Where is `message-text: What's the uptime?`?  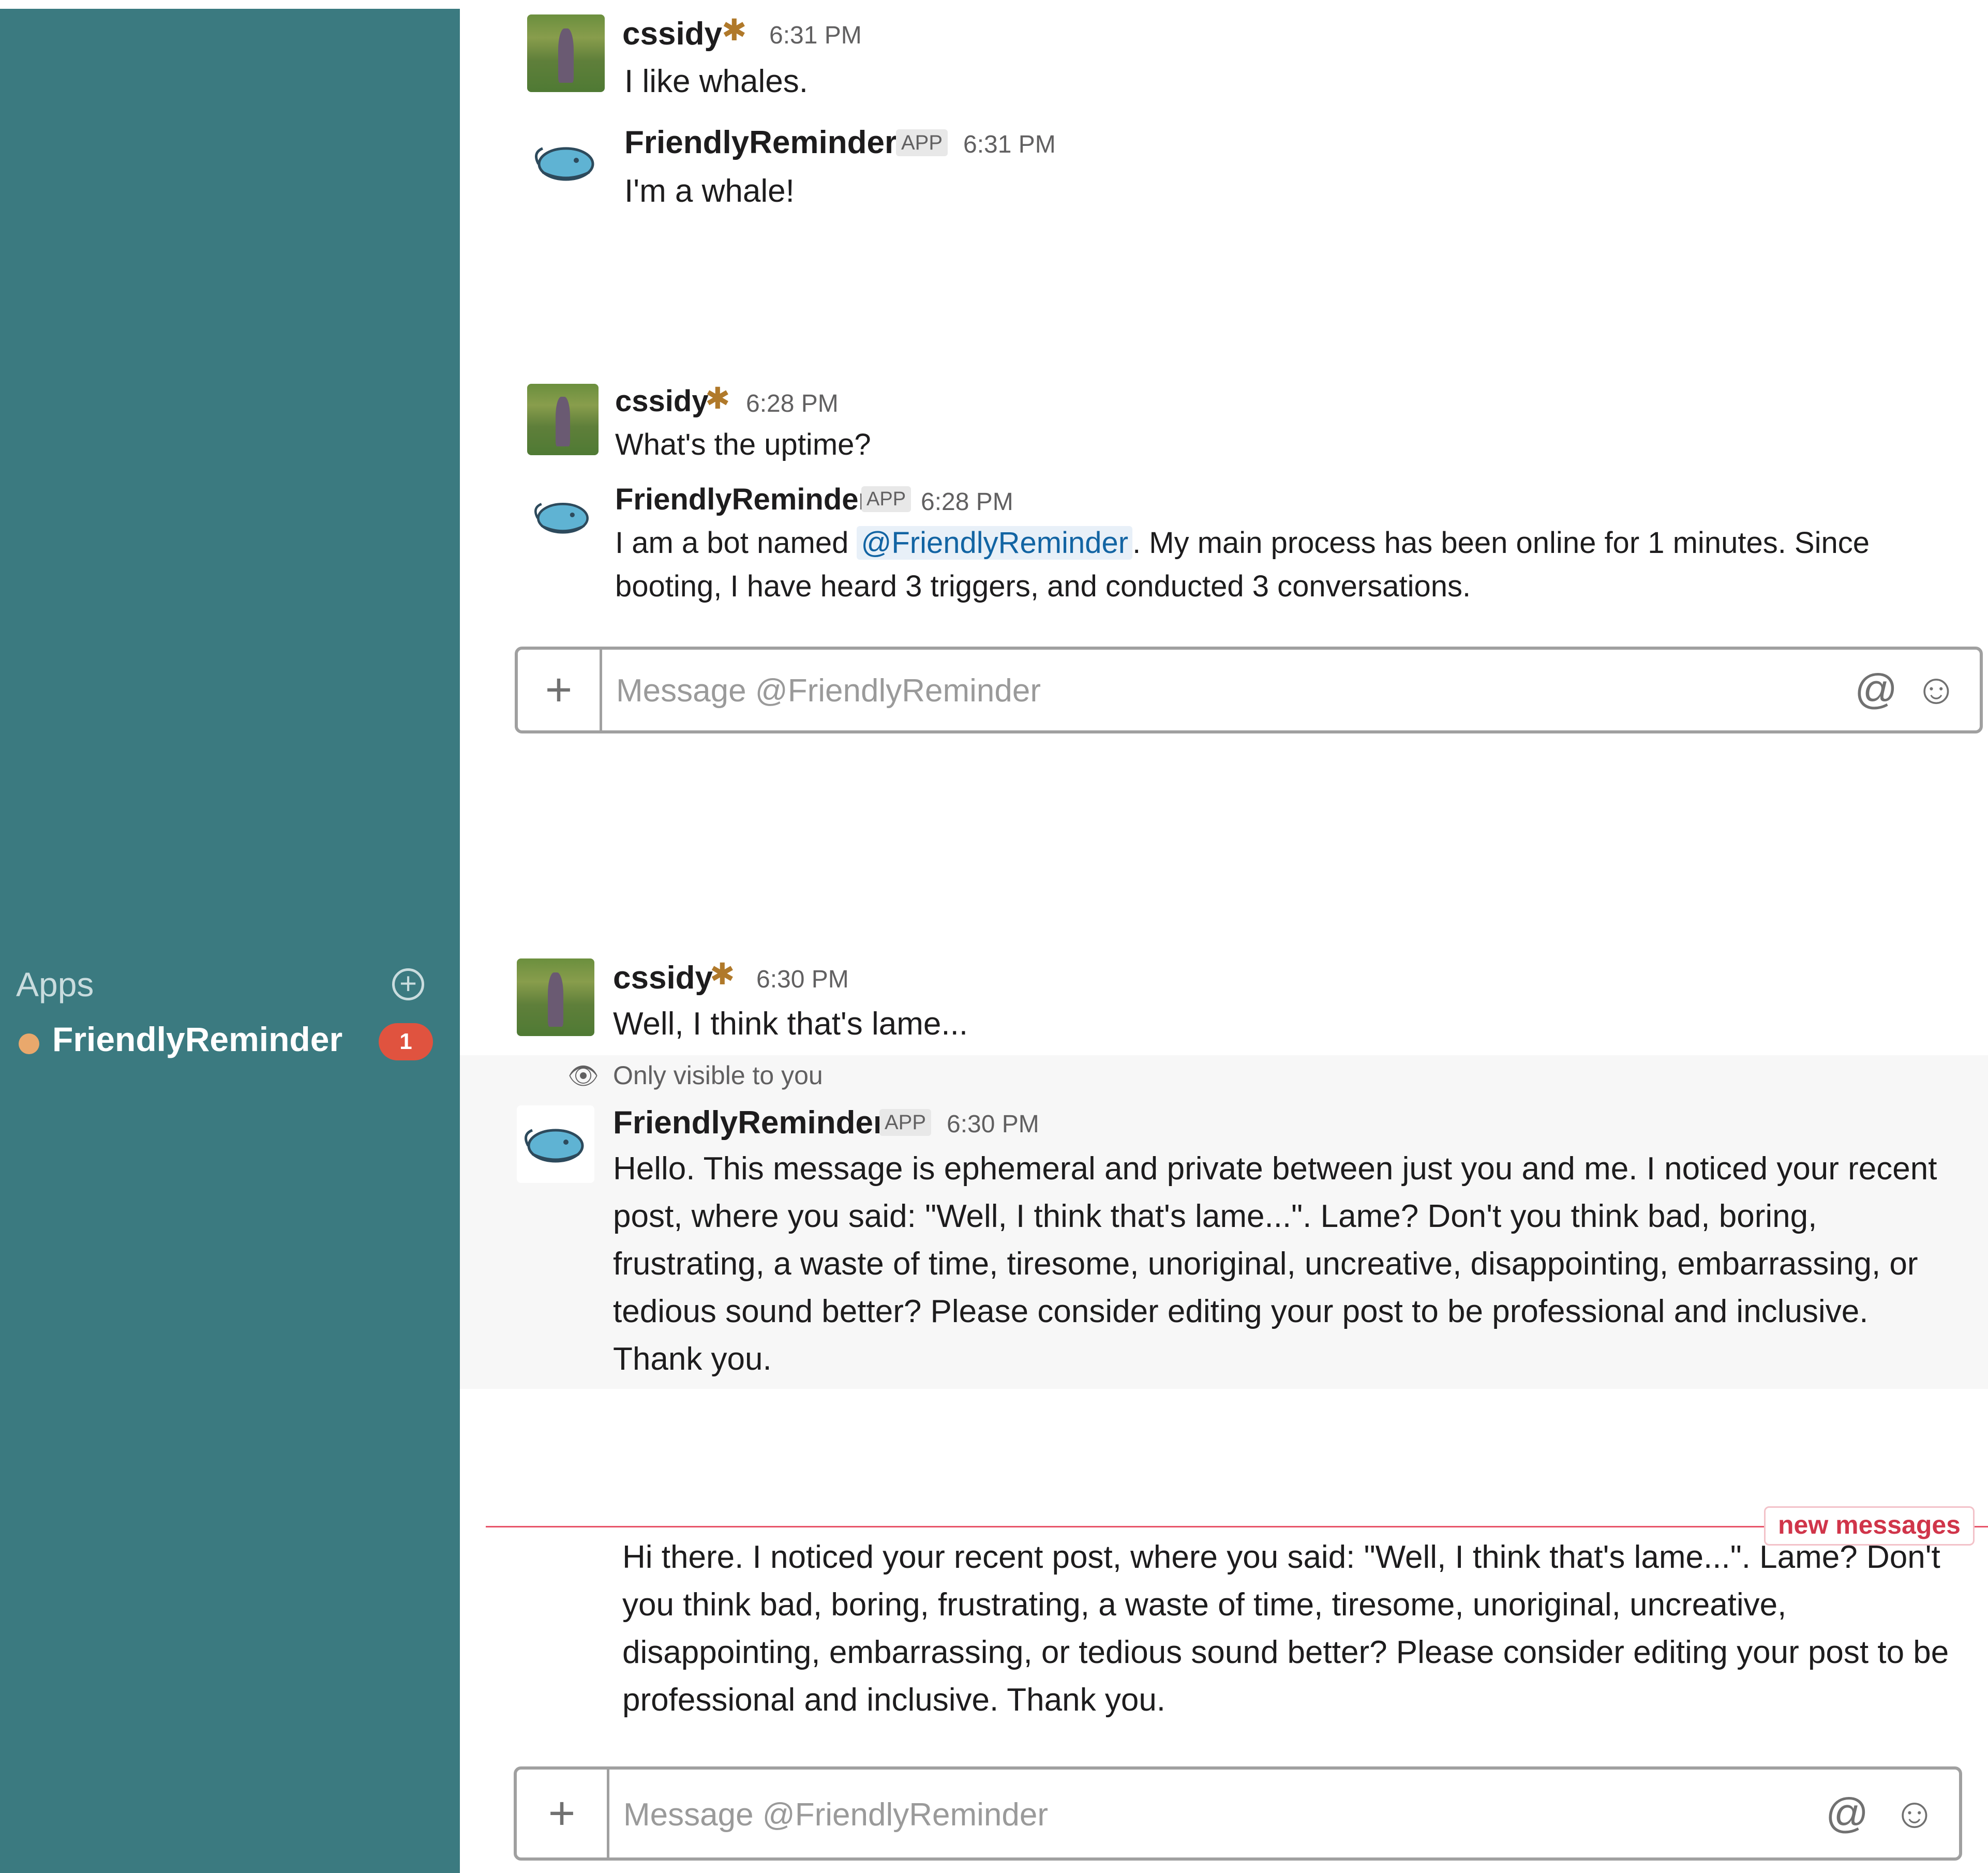
message-text: What's the uptime? is located at coordinates (743, 444).